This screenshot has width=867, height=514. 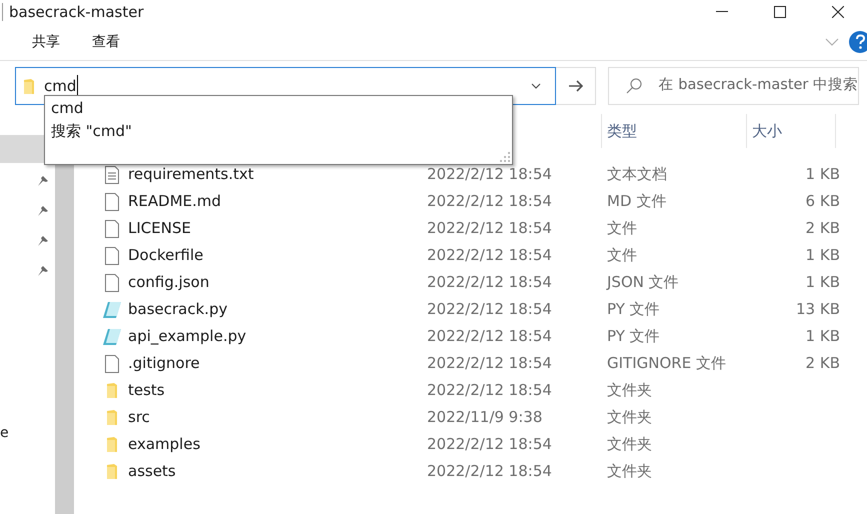 What do you see at coordinates (634, 86) in the screenshot?
I see `search-icon` at bounding box center [634, 86].